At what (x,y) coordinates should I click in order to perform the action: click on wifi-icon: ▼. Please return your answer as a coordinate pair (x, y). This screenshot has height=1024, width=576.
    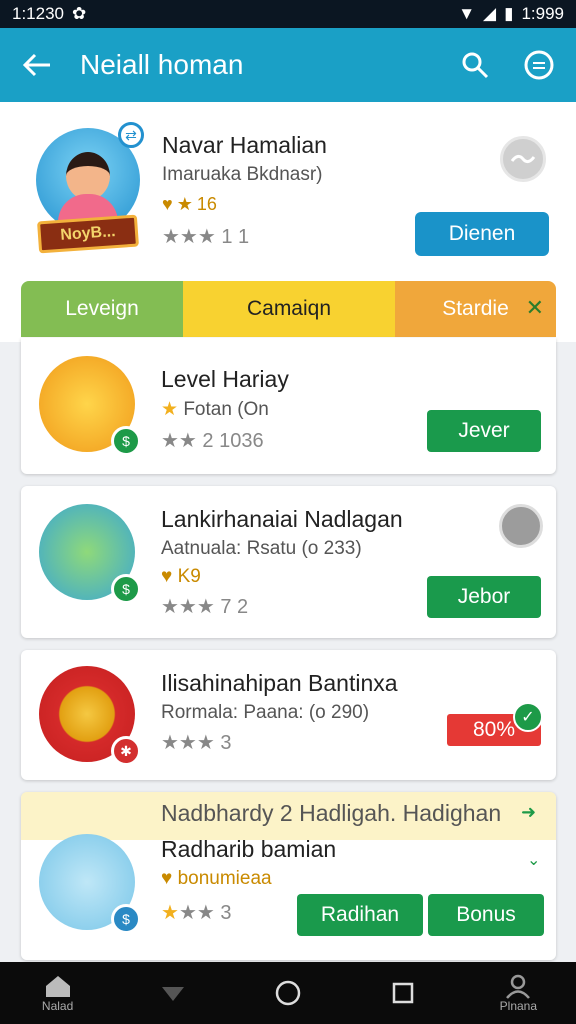
    Looking at the image, I should click on (467, 13).